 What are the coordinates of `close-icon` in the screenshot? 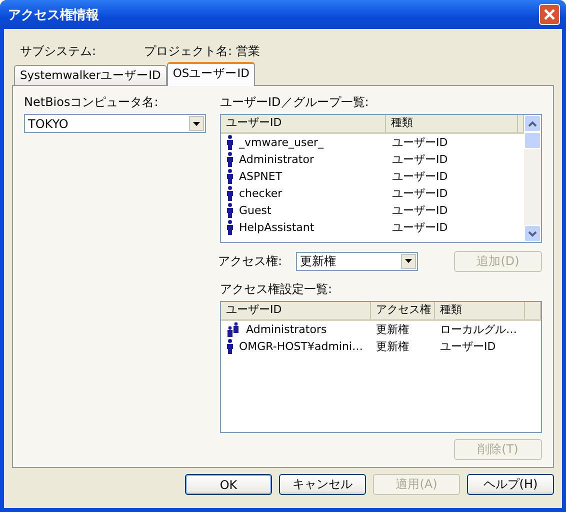 It's located at (549, 14).